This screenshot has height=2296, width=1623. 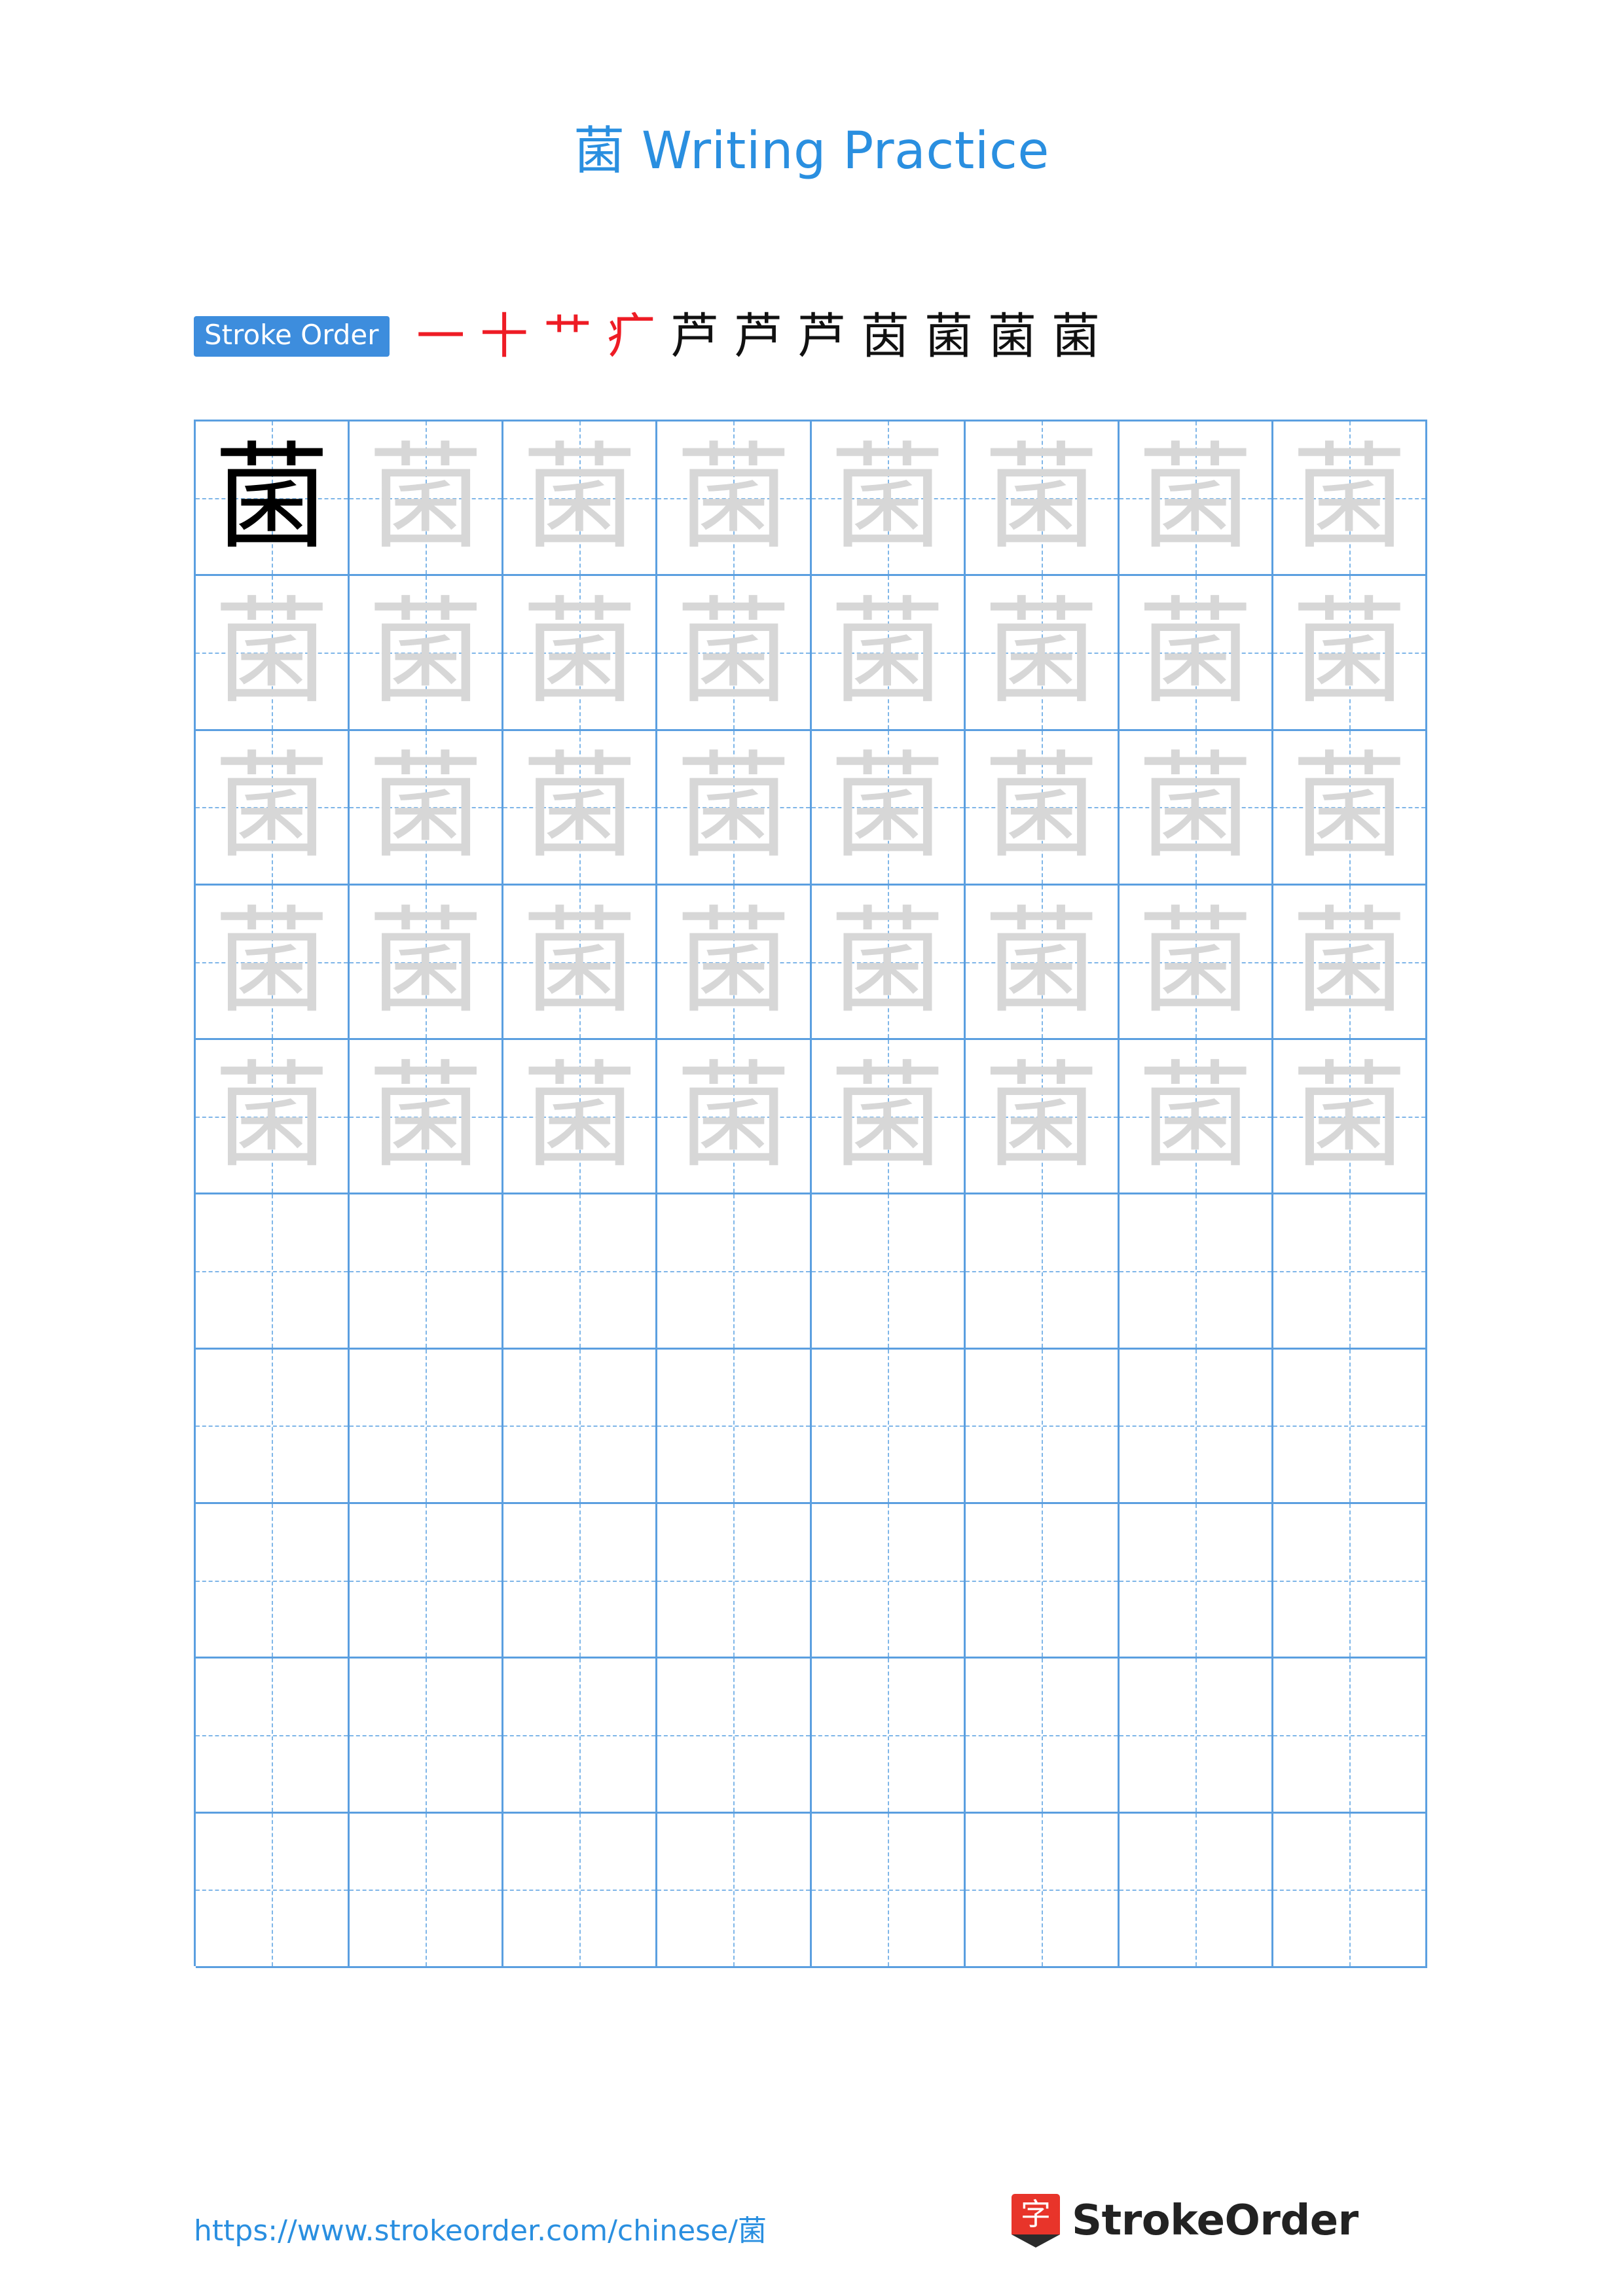 What do you see at coordinates (1185, 2221) in the screenshot?
I see `footer-brand: 字 StrokeOrder` at bounding box center [1185, 2221].